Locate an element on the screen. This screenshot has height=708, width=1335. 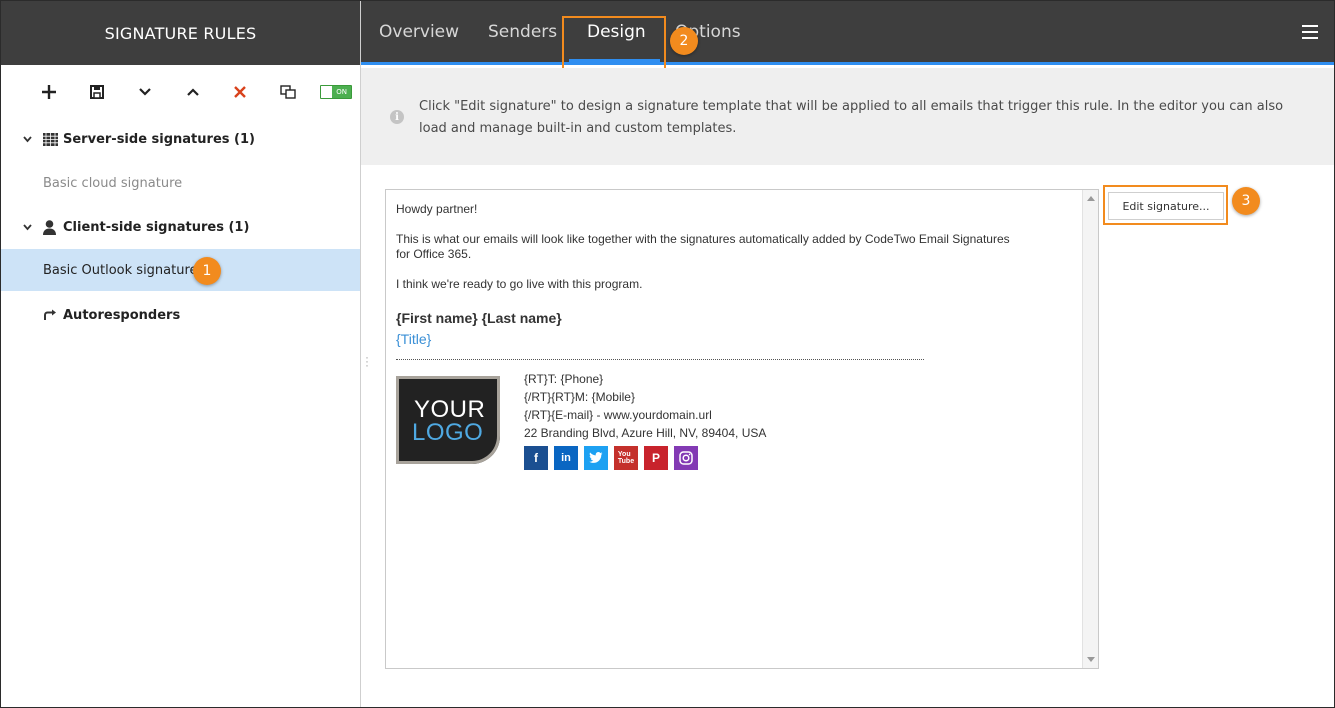
tree-group-label: Server-side signatures (1) is located at coordinates (159, 139).